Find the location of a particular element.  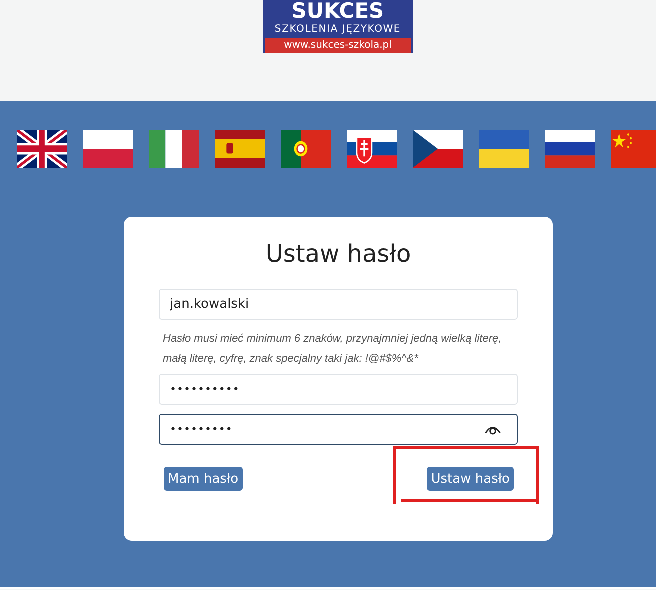

portugal-flag-icon is located at coordinates (306, 149).